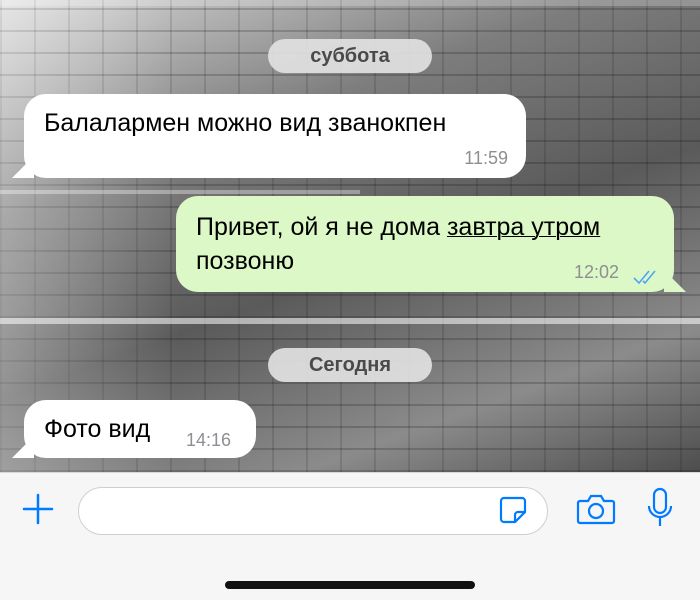 The image size is (700, 600). I want to click on plus-icon, so click(38, 511).